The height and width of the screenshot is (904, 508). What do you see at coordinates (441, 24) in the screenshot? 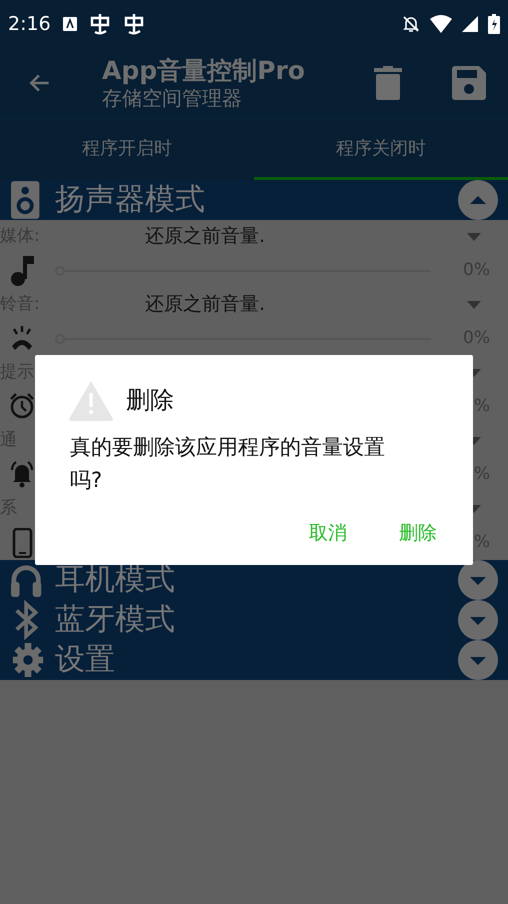
I see `wifi-icon` at bounding box center [441, 24].